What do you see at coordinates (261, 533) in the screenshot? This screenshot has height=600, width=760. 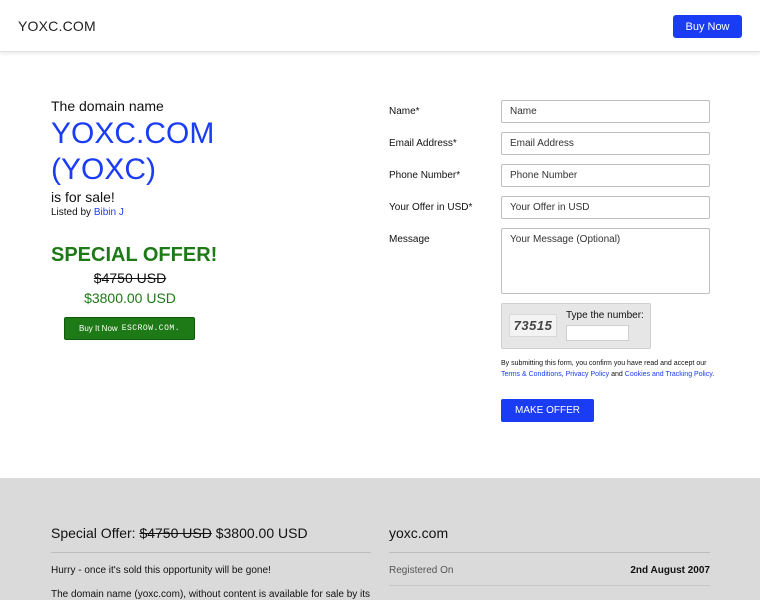 I see `footer-new-price: $3800.00 USD` at bounding box center [261, 533].